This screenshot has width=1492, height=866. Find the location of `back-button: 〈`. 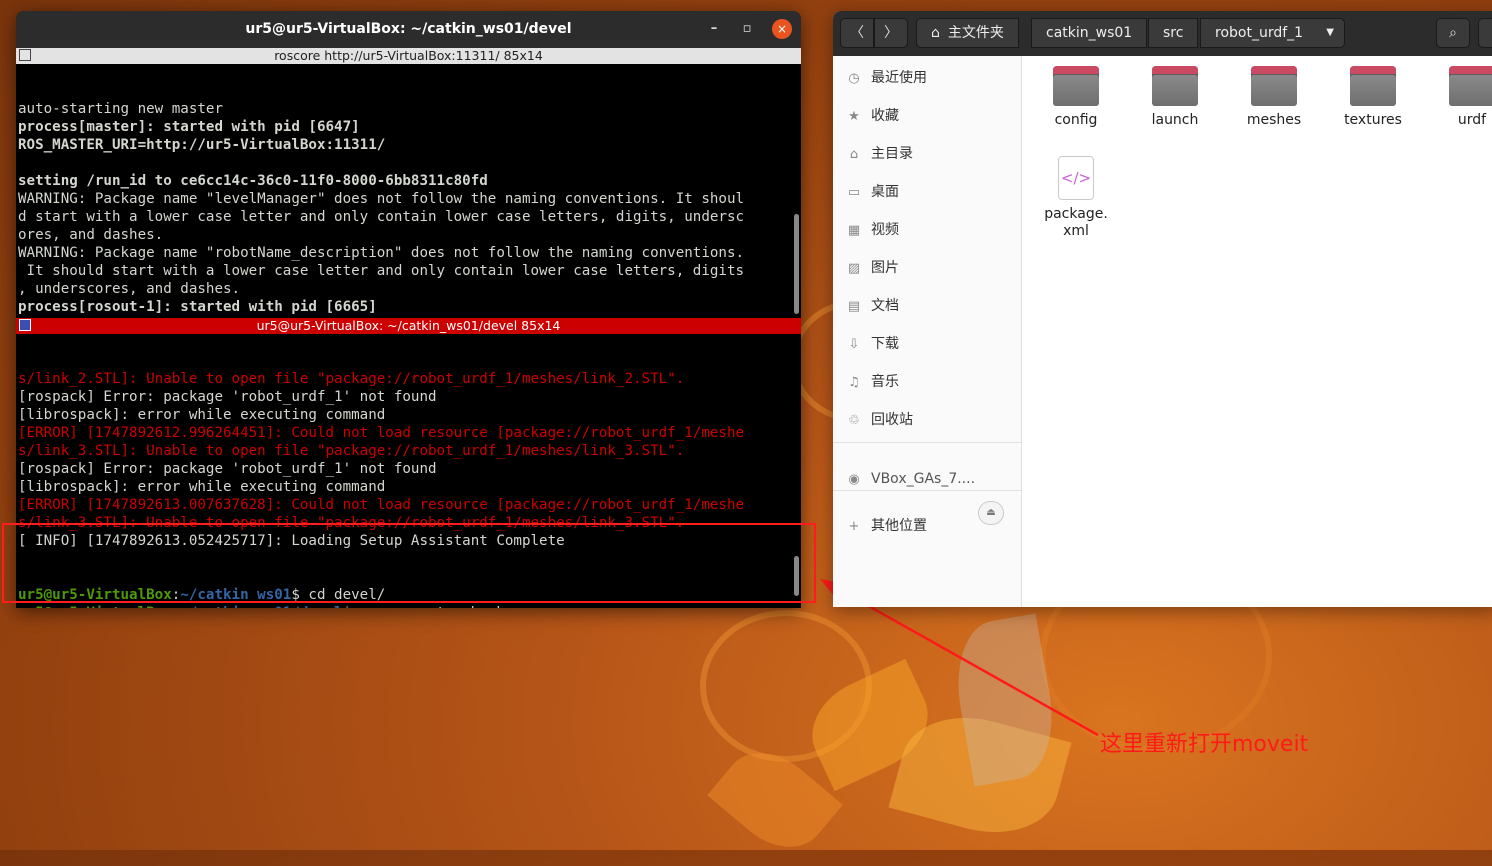

back-button: 〈 is located at coordinates (857, 33).